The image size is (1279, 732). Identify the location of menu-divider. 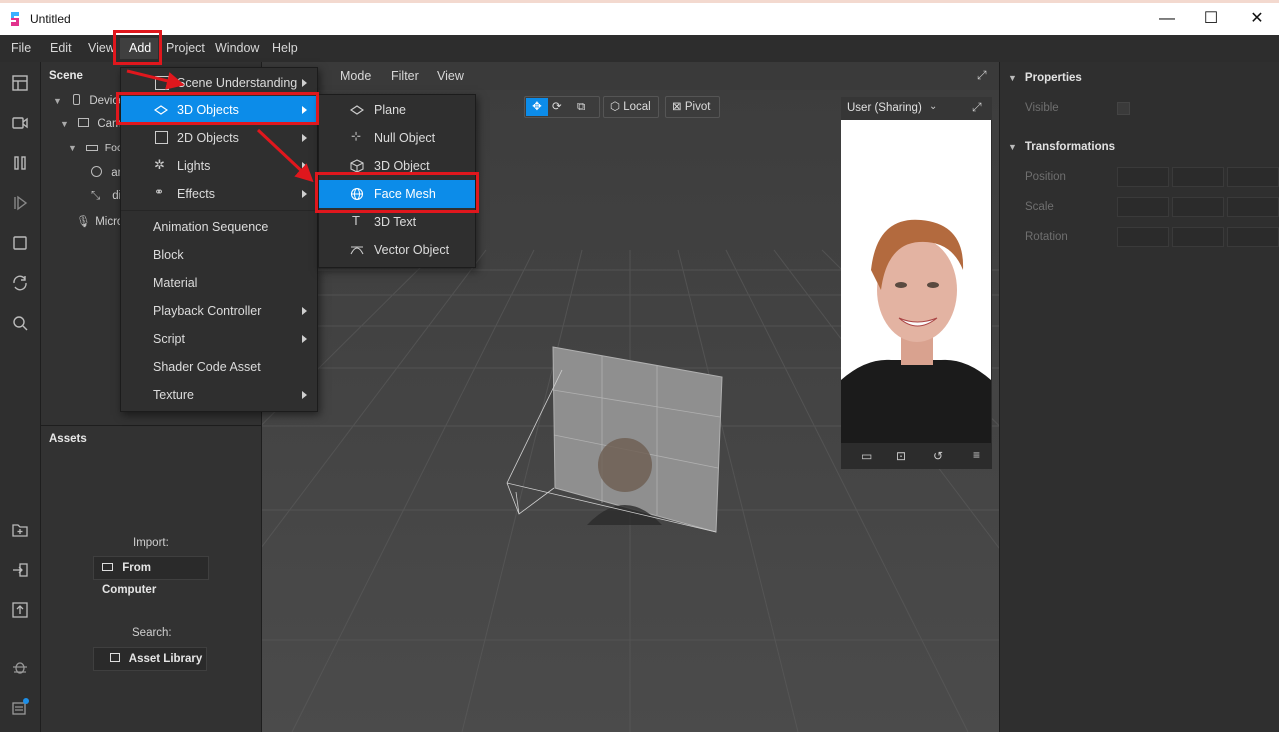
(219, 210).